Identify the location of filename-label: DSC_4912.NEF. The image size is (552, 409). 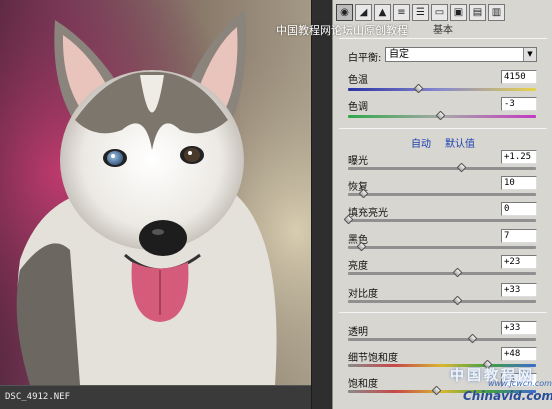
(155, 397).